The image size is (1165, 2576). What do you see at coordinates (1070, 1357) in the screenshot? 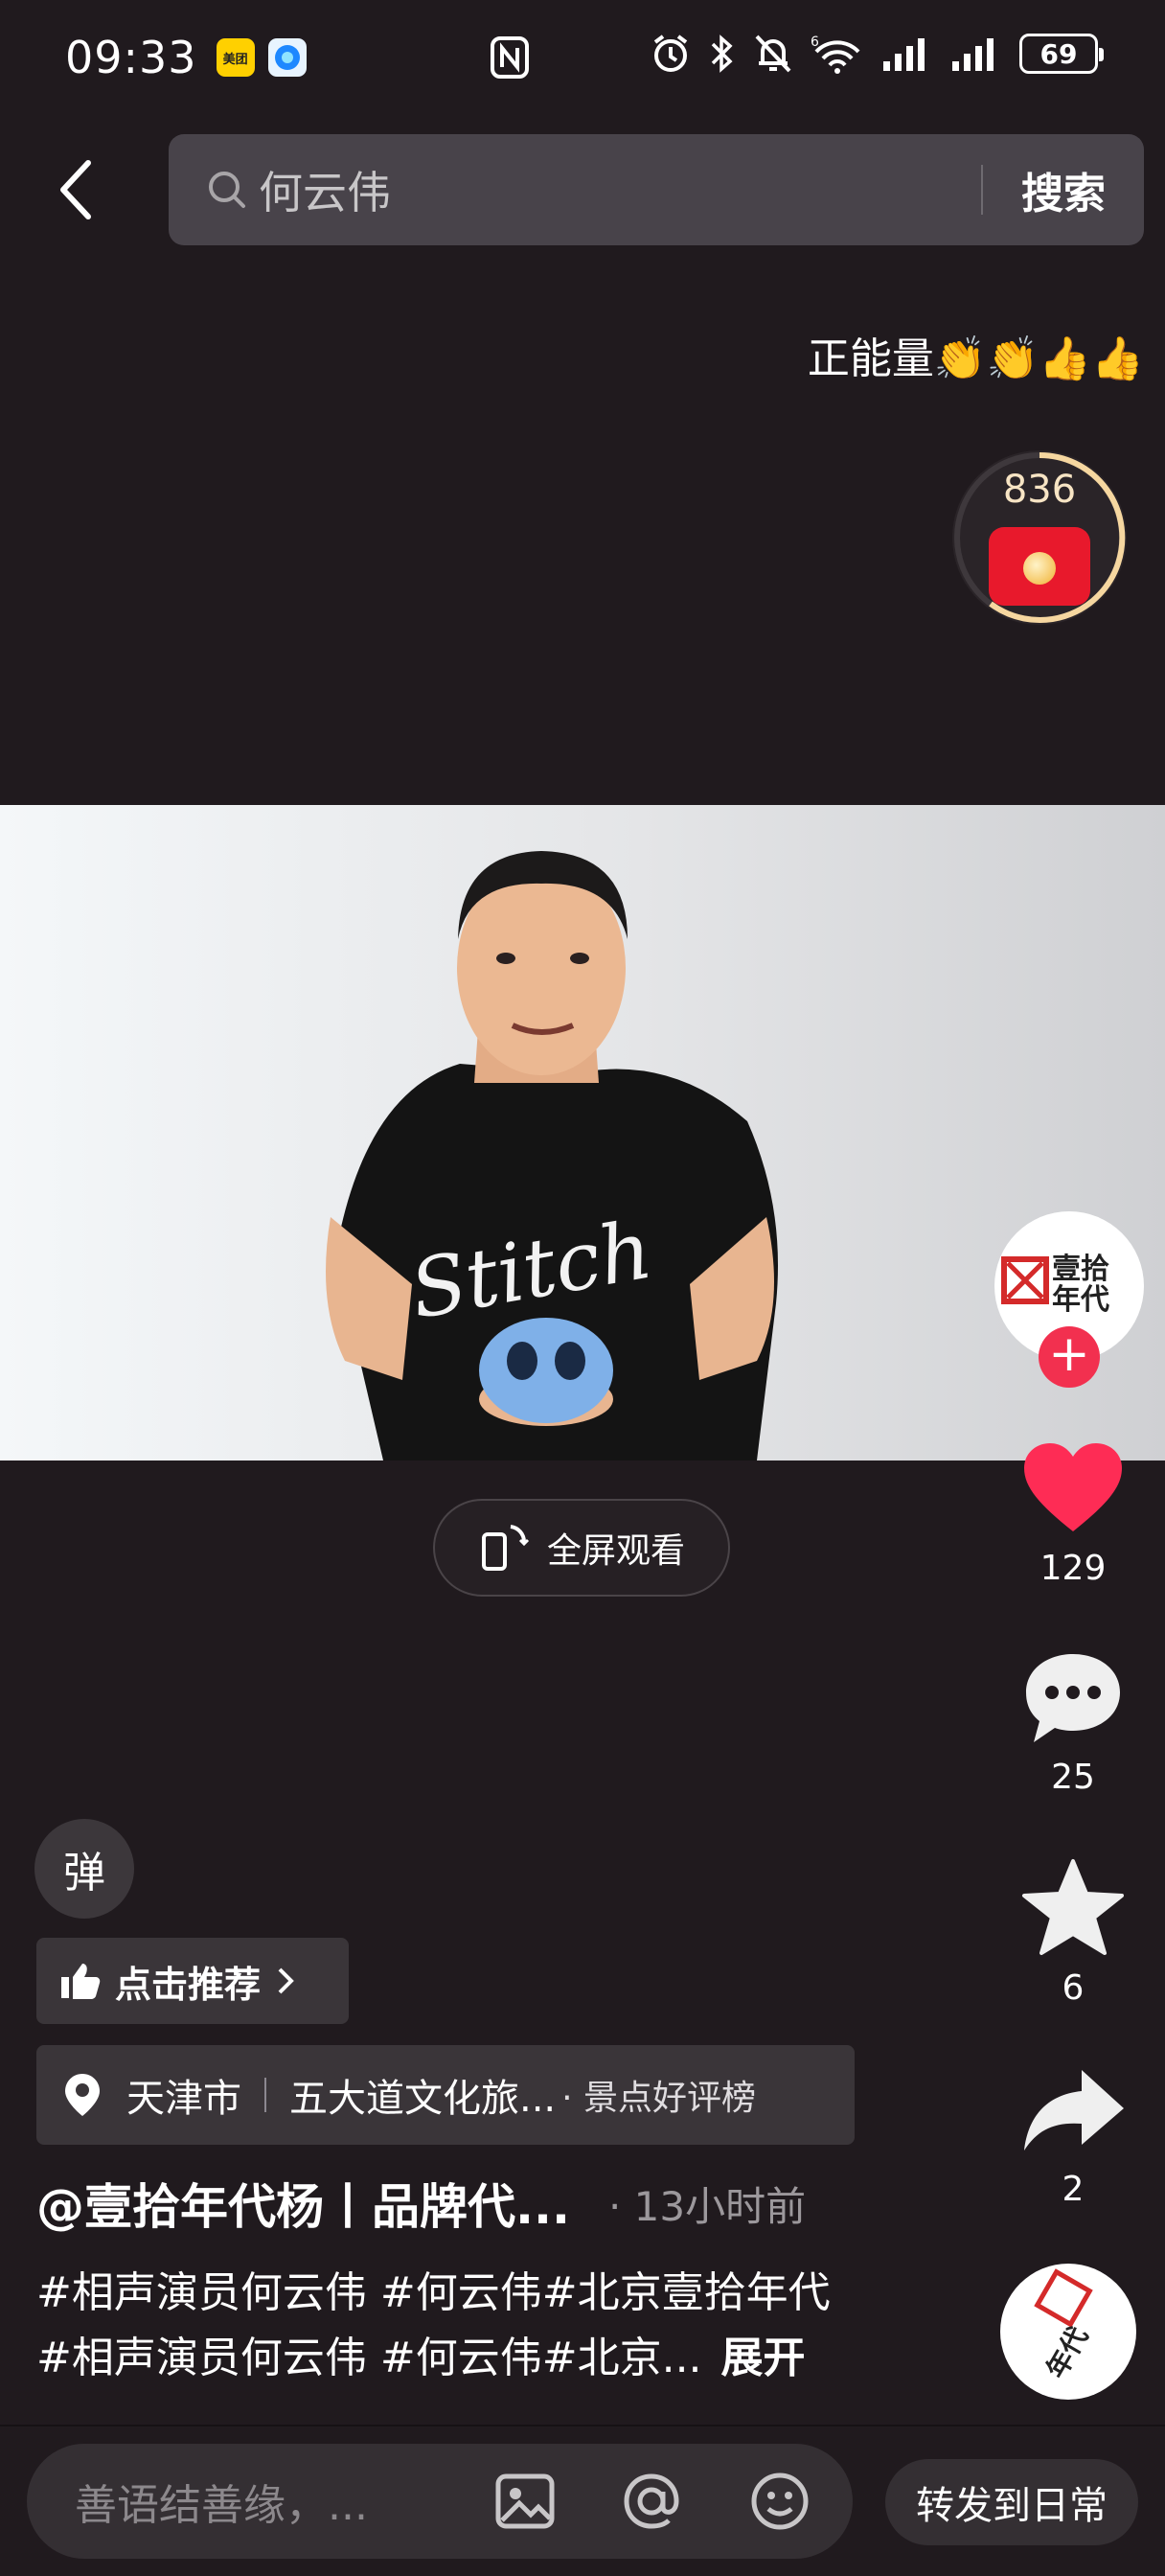
I see `follow-button: +` at bounding box center [1070, 1357].